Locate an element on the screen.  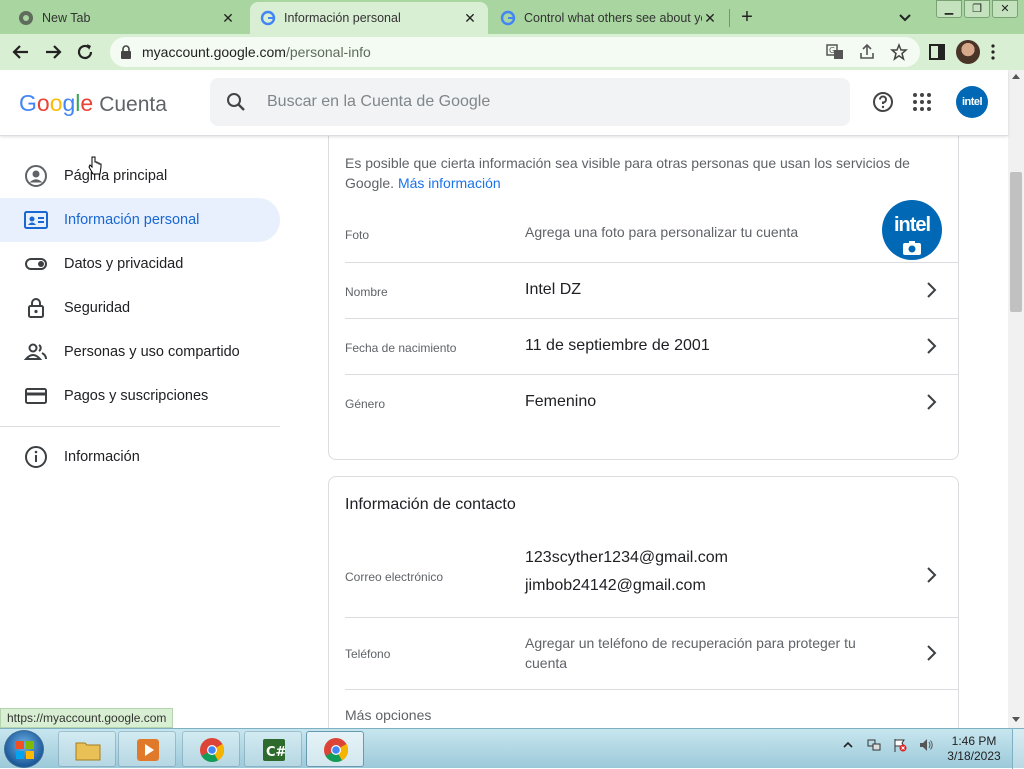
logo-letter: e is located at coordinates (87, 103).